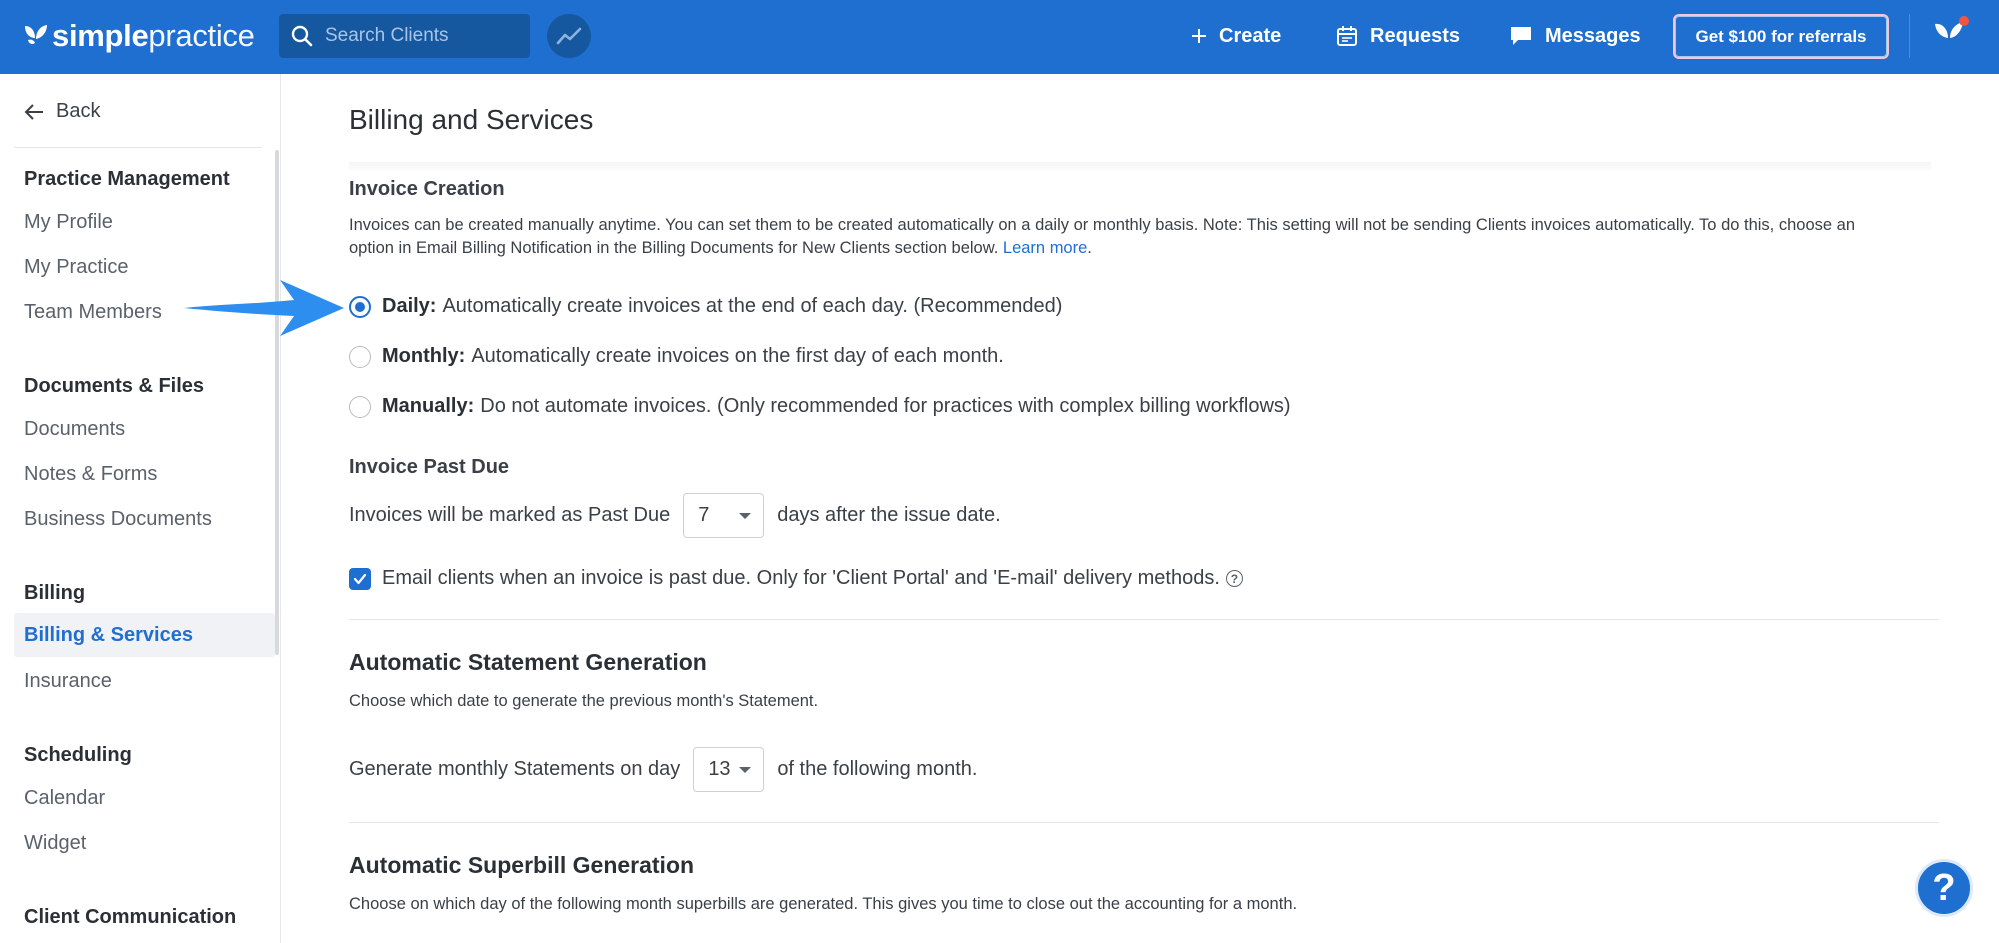  I want to click on past-due-suffix: days after the issue date., so click(889, 515).